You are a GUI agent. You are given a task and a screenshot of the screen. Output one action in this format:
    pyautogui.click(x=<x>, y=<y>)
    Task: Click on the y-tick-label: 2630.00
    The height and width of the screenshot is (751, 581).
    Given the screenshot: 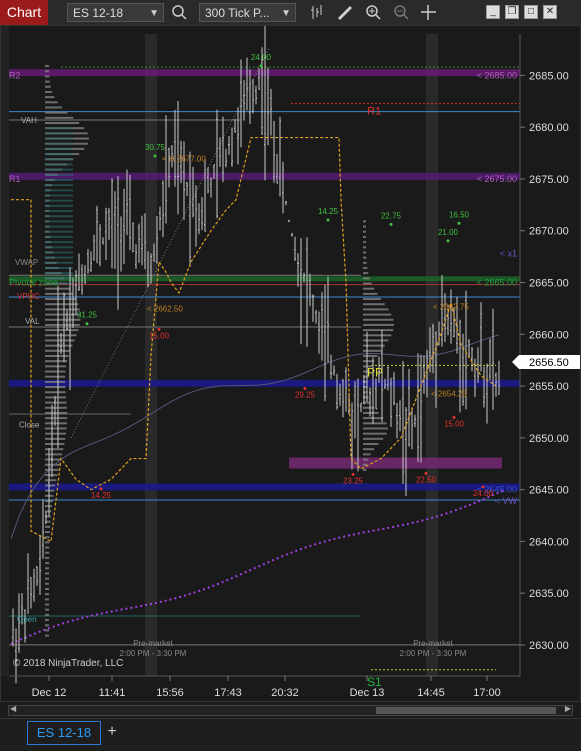 What is the action you would take?
    pyautogui.click(x=549, y=646)
    